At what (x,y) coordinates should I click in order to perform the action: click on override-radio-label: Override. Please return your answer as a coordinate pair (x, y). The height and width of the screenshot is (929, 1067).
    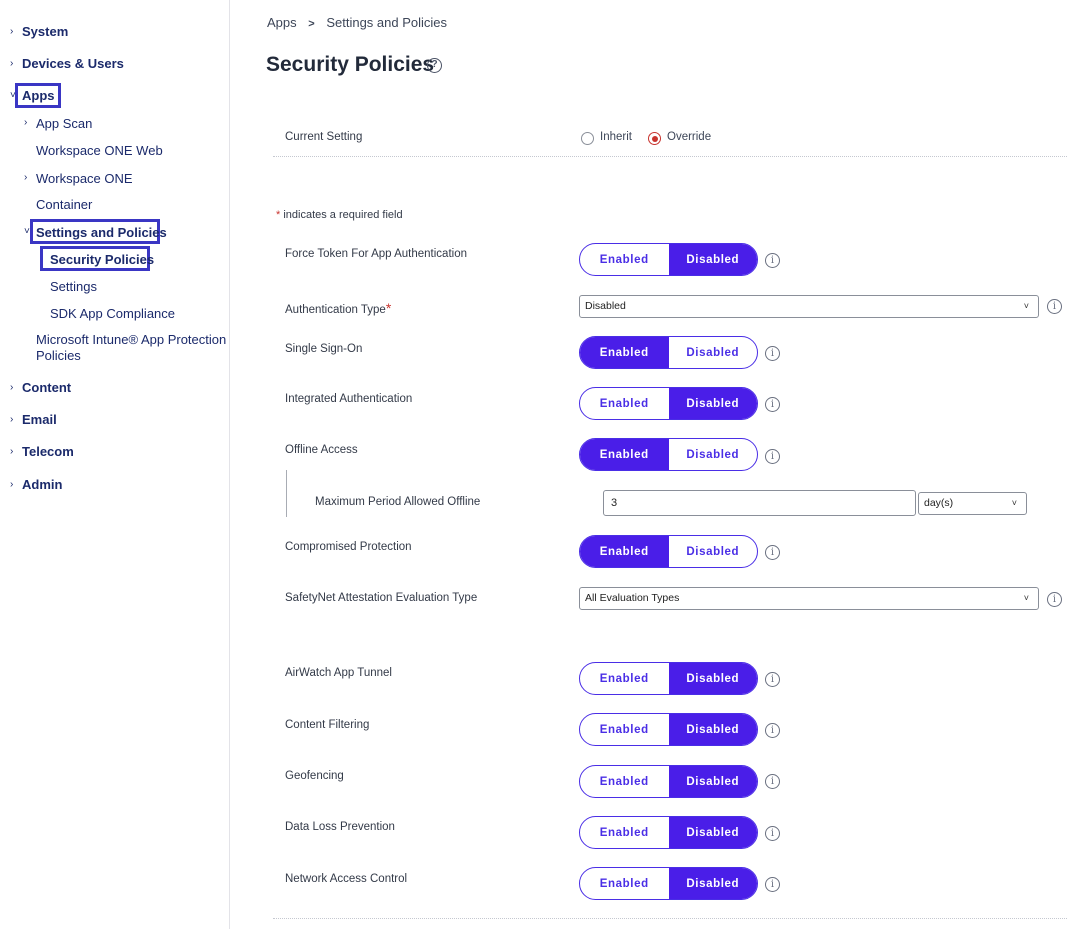
    Looking at the image, I should click on (689, 137).